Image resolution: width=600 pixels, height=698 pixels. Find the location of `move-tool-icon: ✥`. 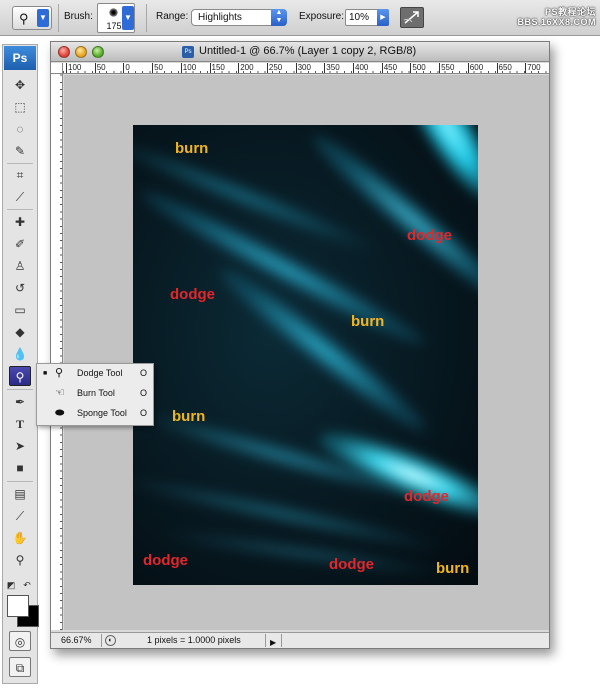

move-tool-icon: ✥ is located at coordinates (20, 85).